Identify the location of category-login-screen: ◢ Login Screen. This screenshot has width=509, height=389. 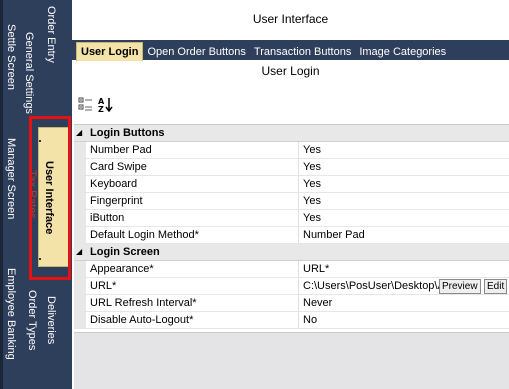
(291, 252).